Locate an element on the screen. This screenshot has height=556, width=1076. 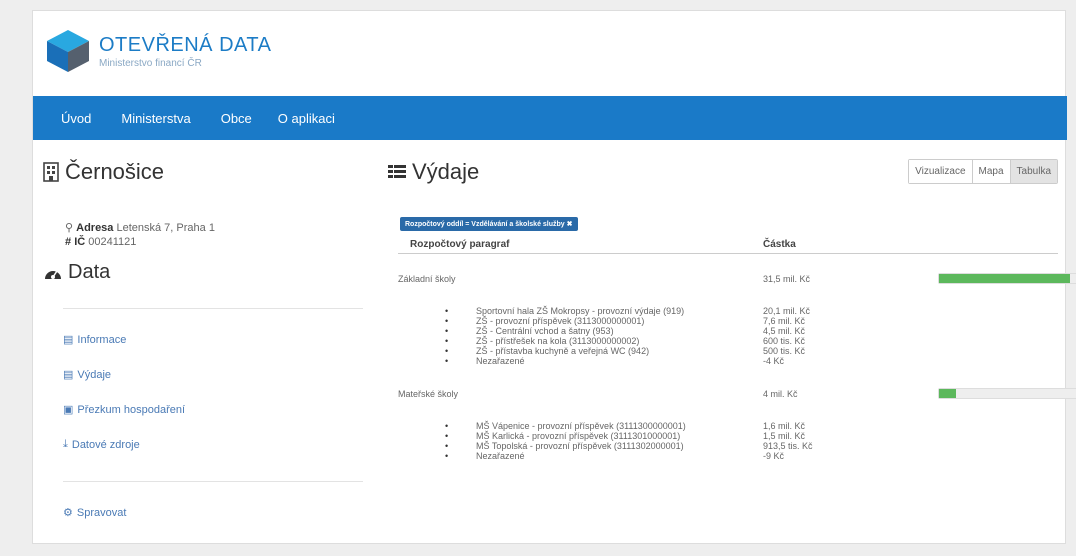
gear-icon: ⚙ is located at coordinates (68, 513).